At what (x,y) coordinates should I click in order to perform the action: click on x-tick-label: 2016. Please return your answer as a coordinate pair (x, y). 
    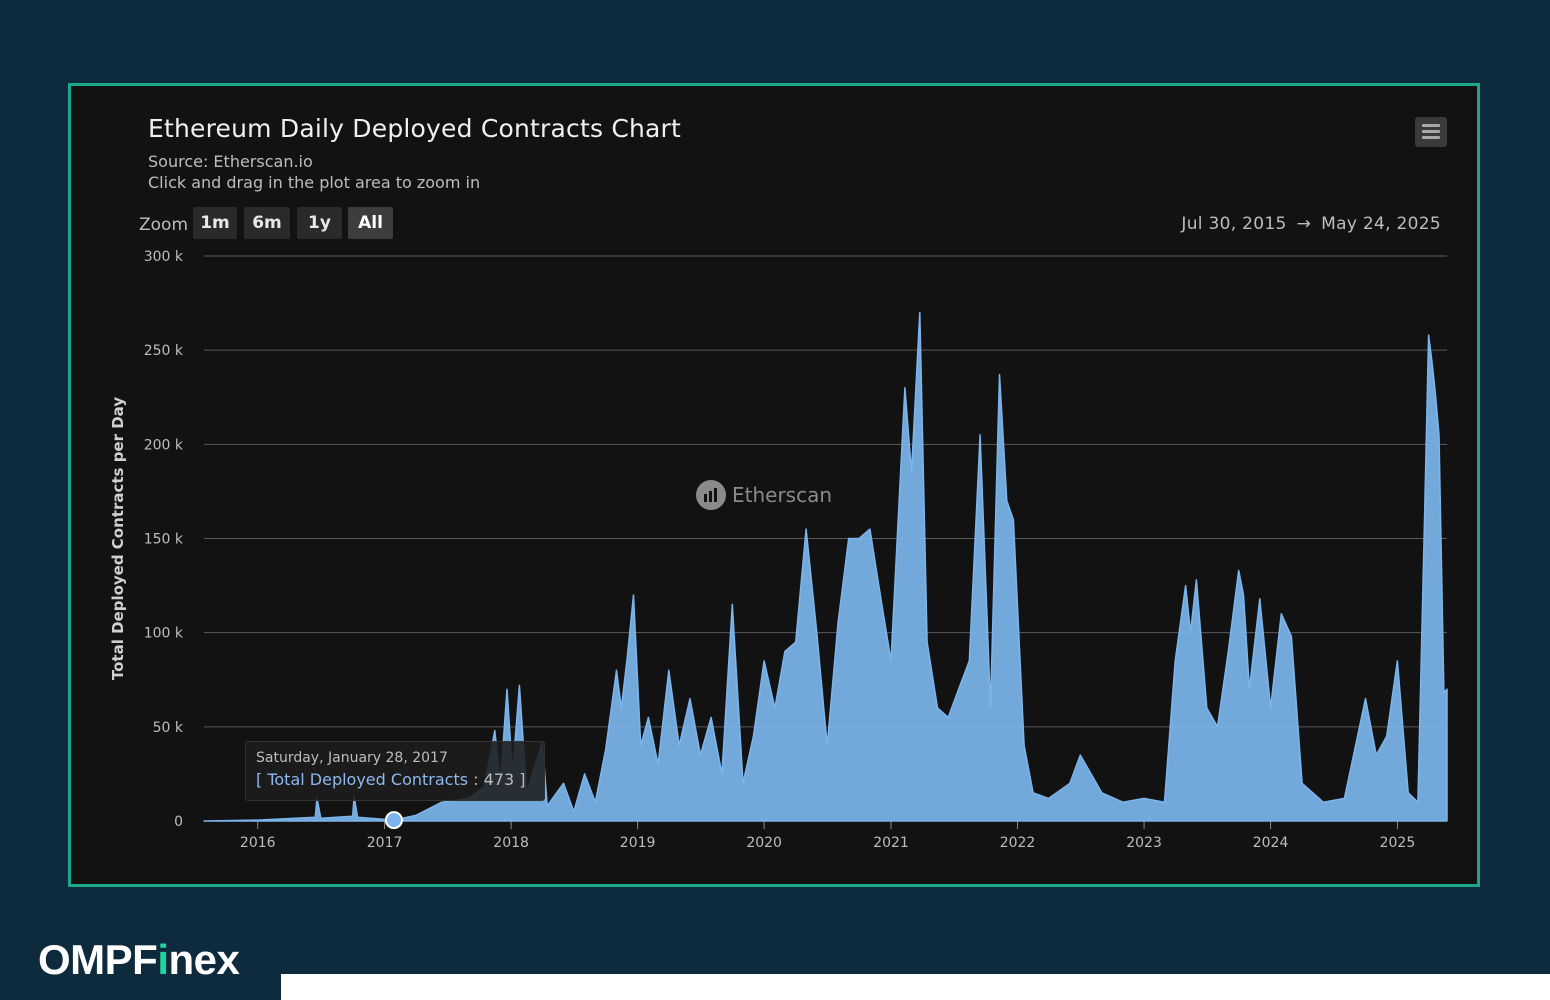
    Looking at the image, I should click on (258, 843).